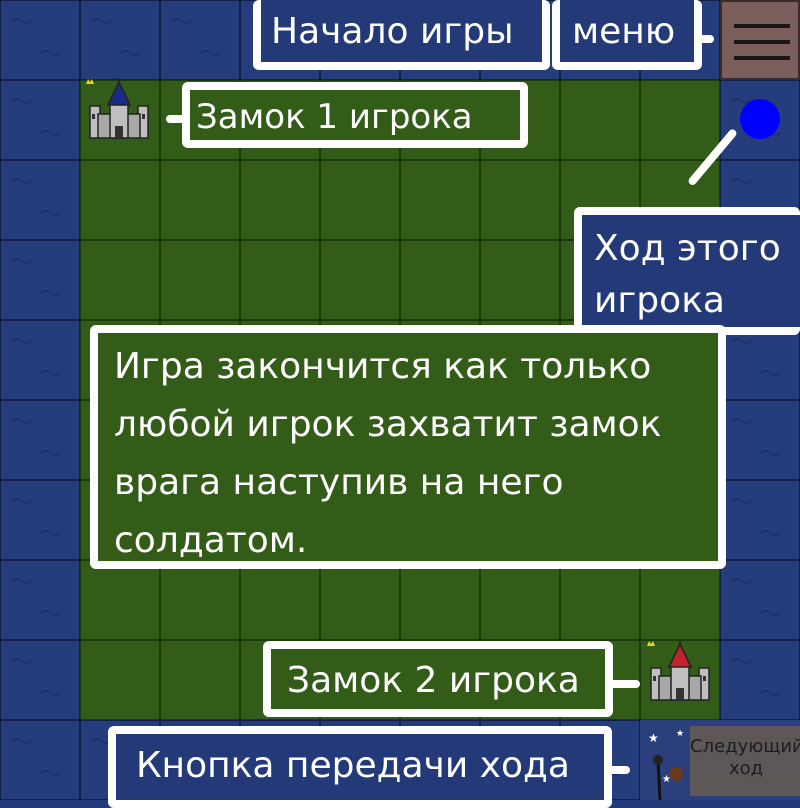 The width and height of the screenshot is (800, 808). What do you see at coordinates (624, 31) in the screenshot?
I see `menu-callout-text: меню` at bounding box center [624, 31].